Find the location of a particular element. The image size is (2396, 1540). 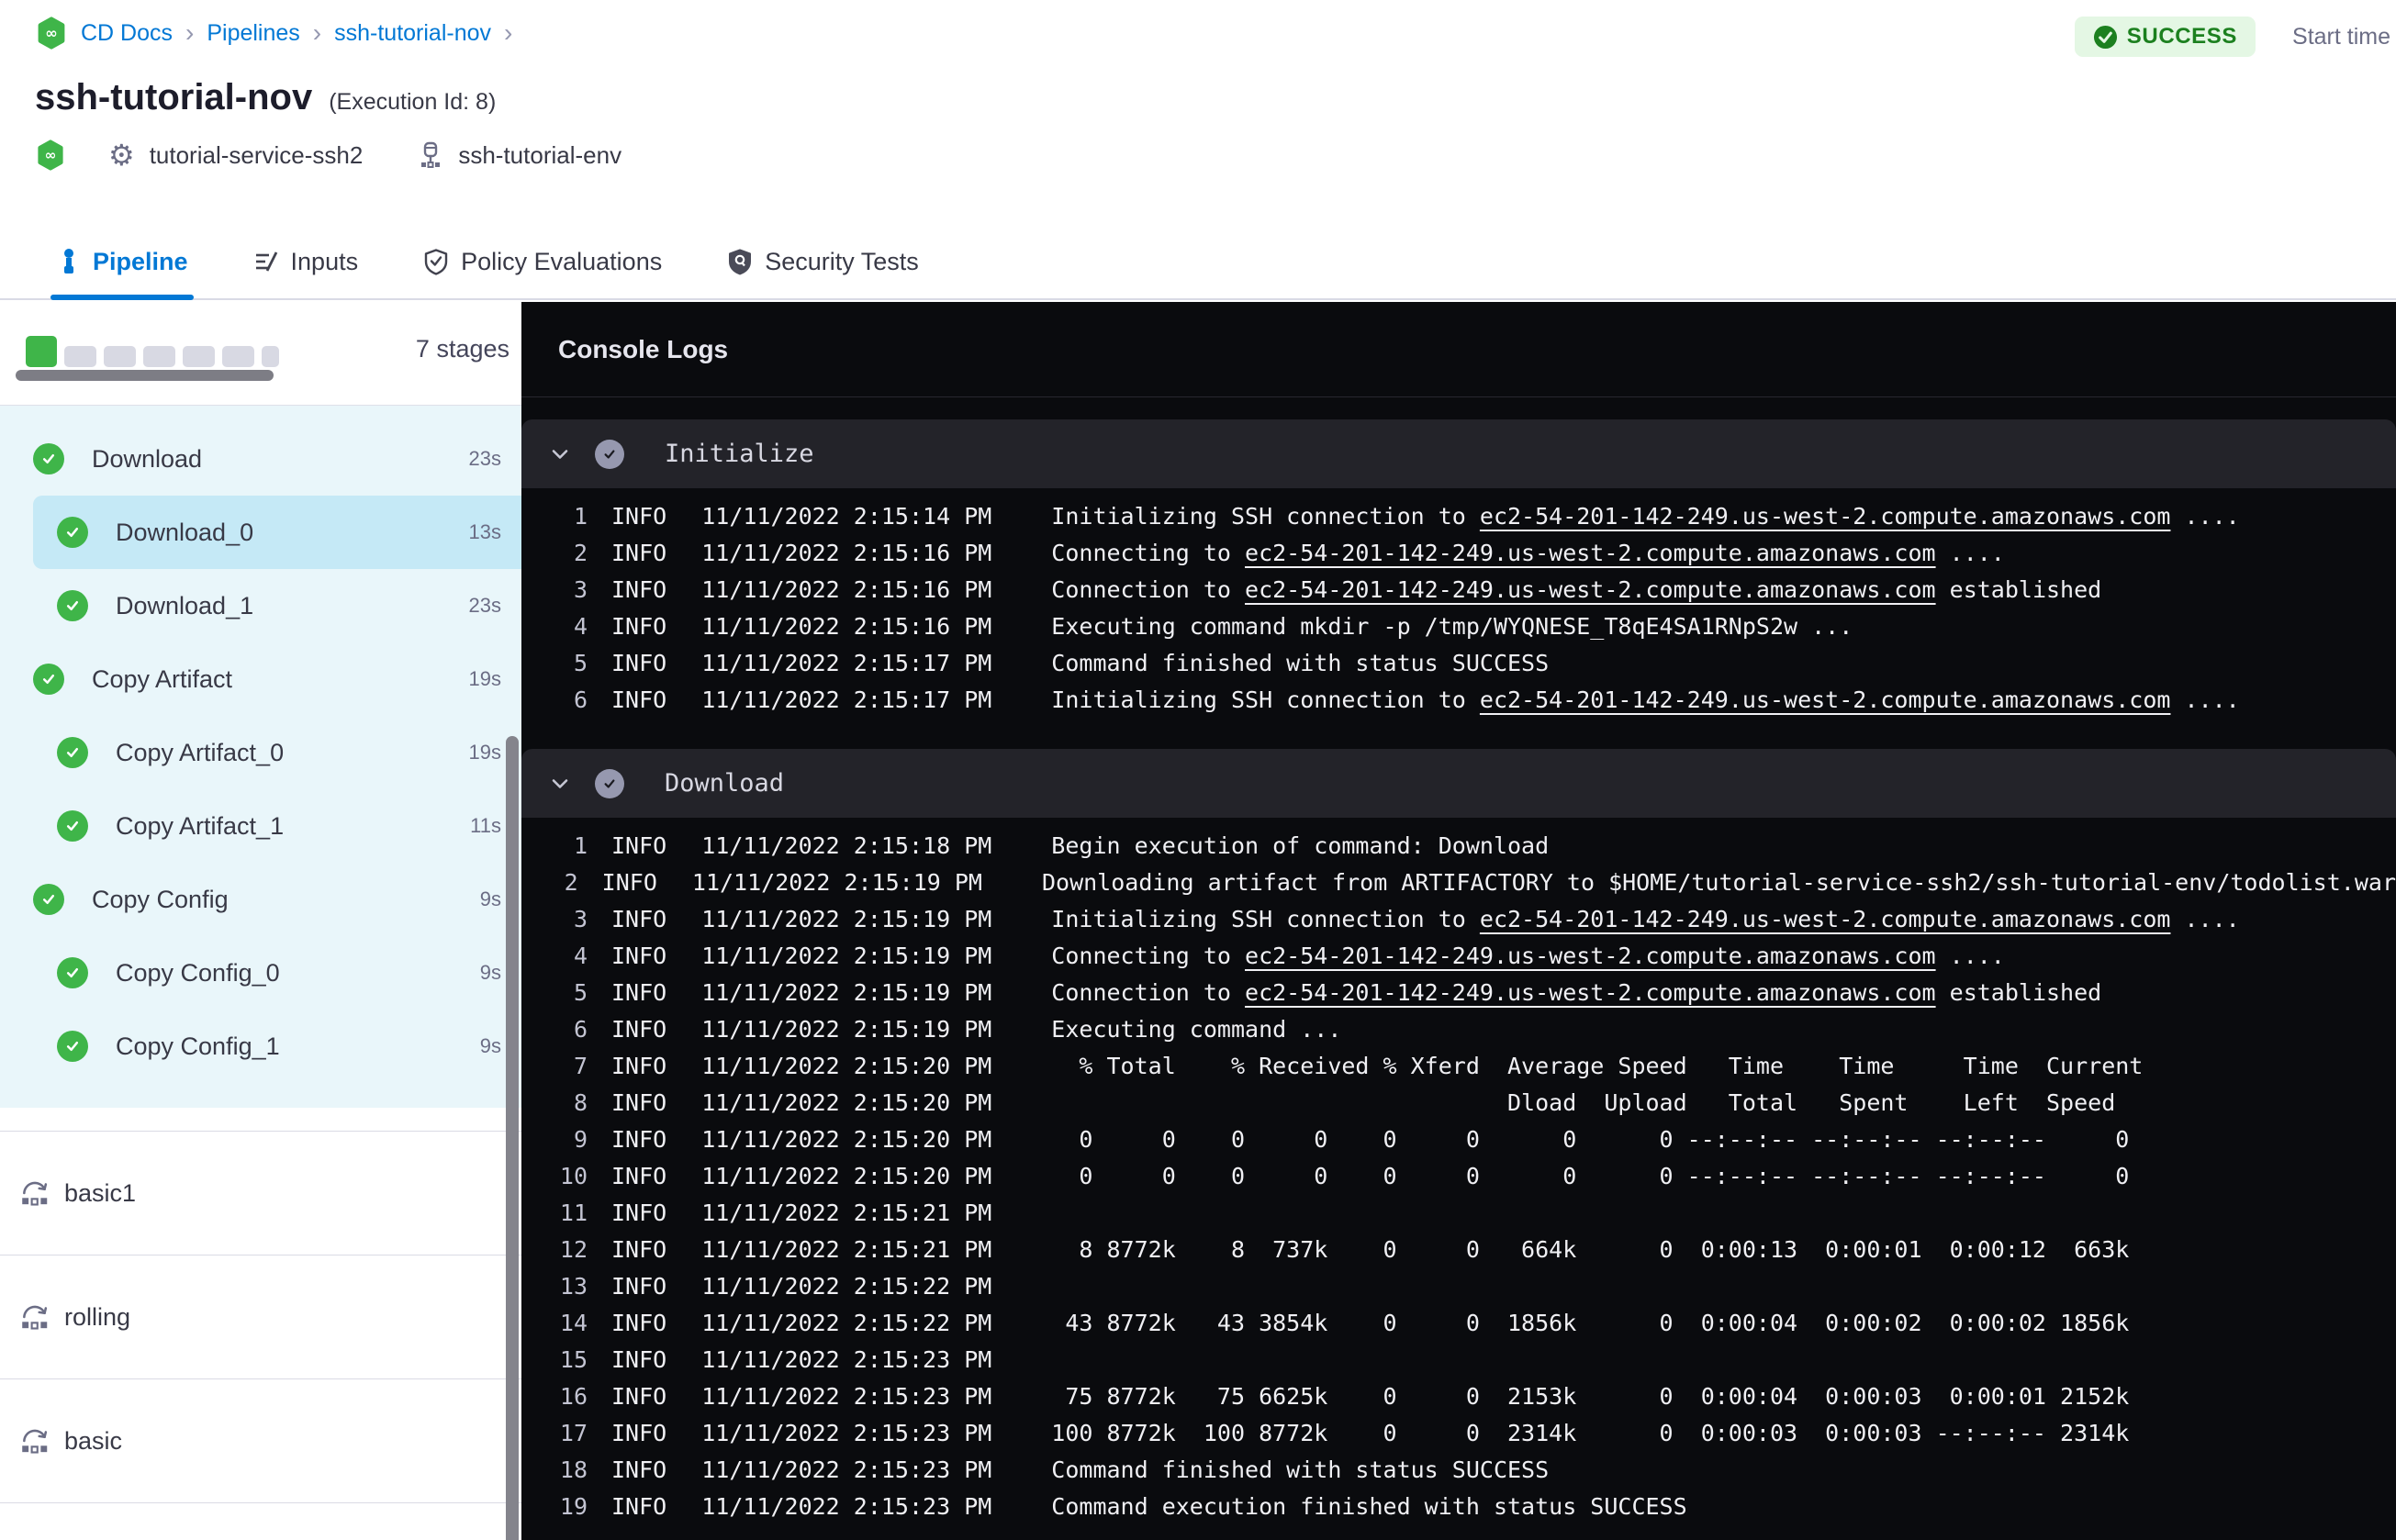

pipeline-item-rolling: rolling is located at coordinates (260, 1317).